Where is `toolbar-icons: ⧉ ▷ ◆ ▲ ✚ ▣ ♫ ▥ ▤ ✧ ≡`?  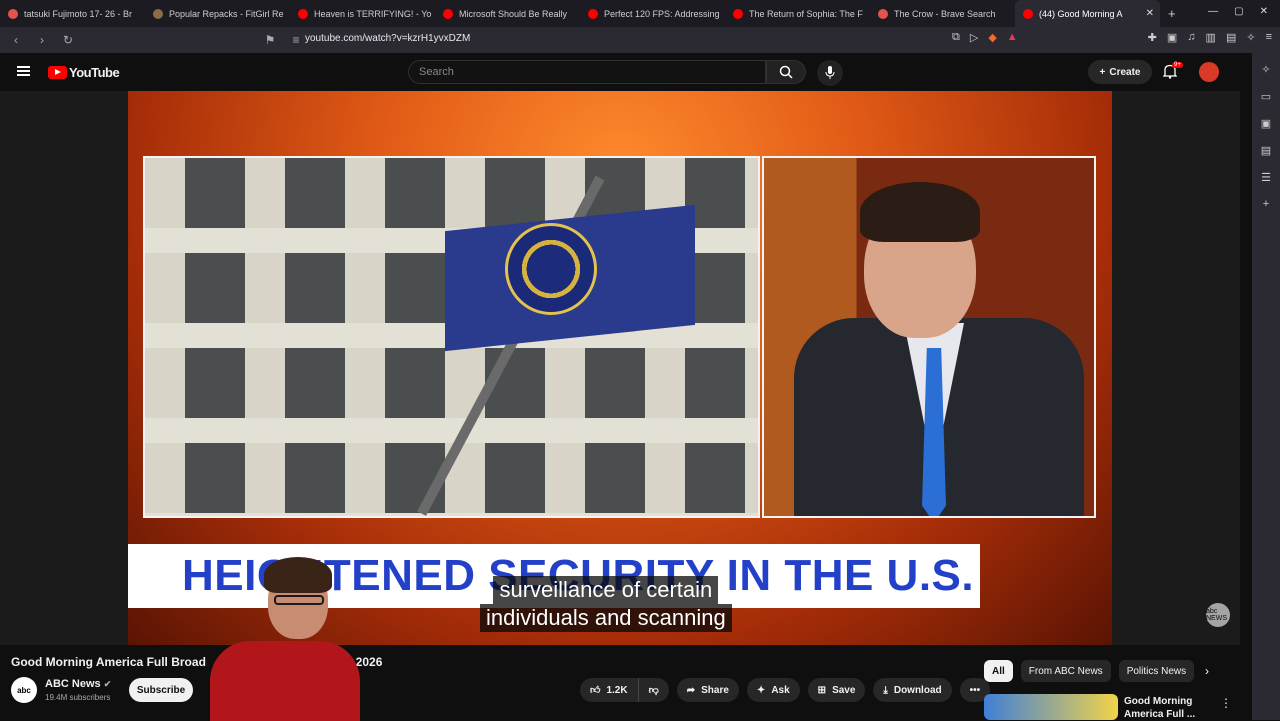 toolbar-icons: ⧉ ▷ ◆ ▲ ✚ ▣ ♫ ▥ ▤ ✧ ≡ is located at coordinates (1112, 37).